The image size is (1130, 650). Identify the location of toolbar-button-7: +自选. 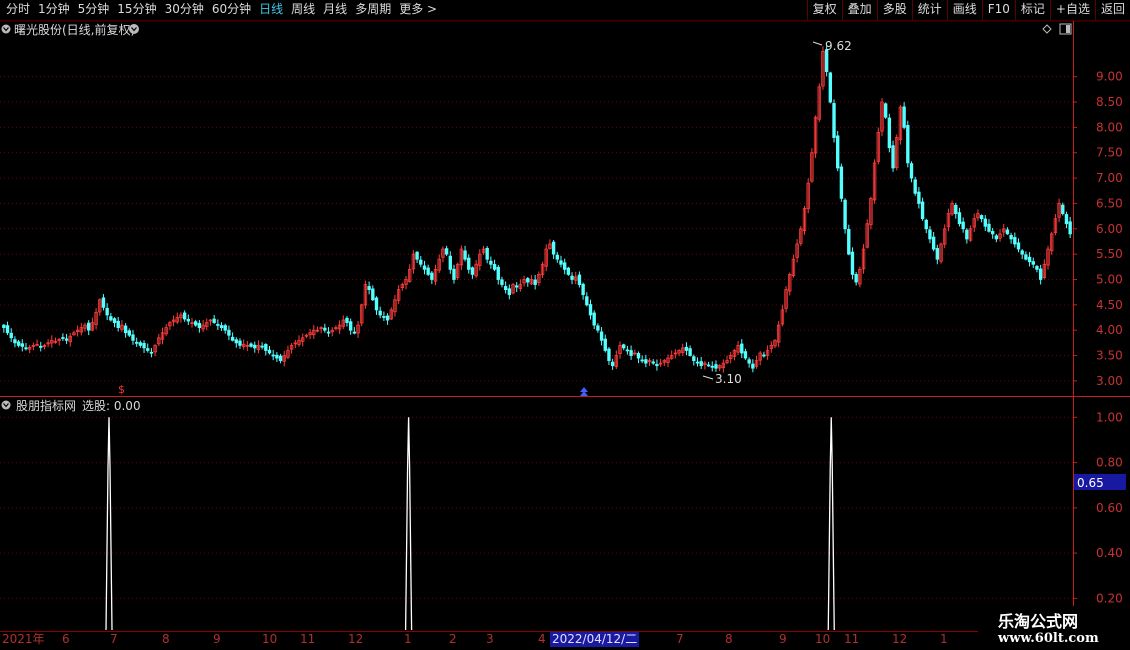
(1072, 10).